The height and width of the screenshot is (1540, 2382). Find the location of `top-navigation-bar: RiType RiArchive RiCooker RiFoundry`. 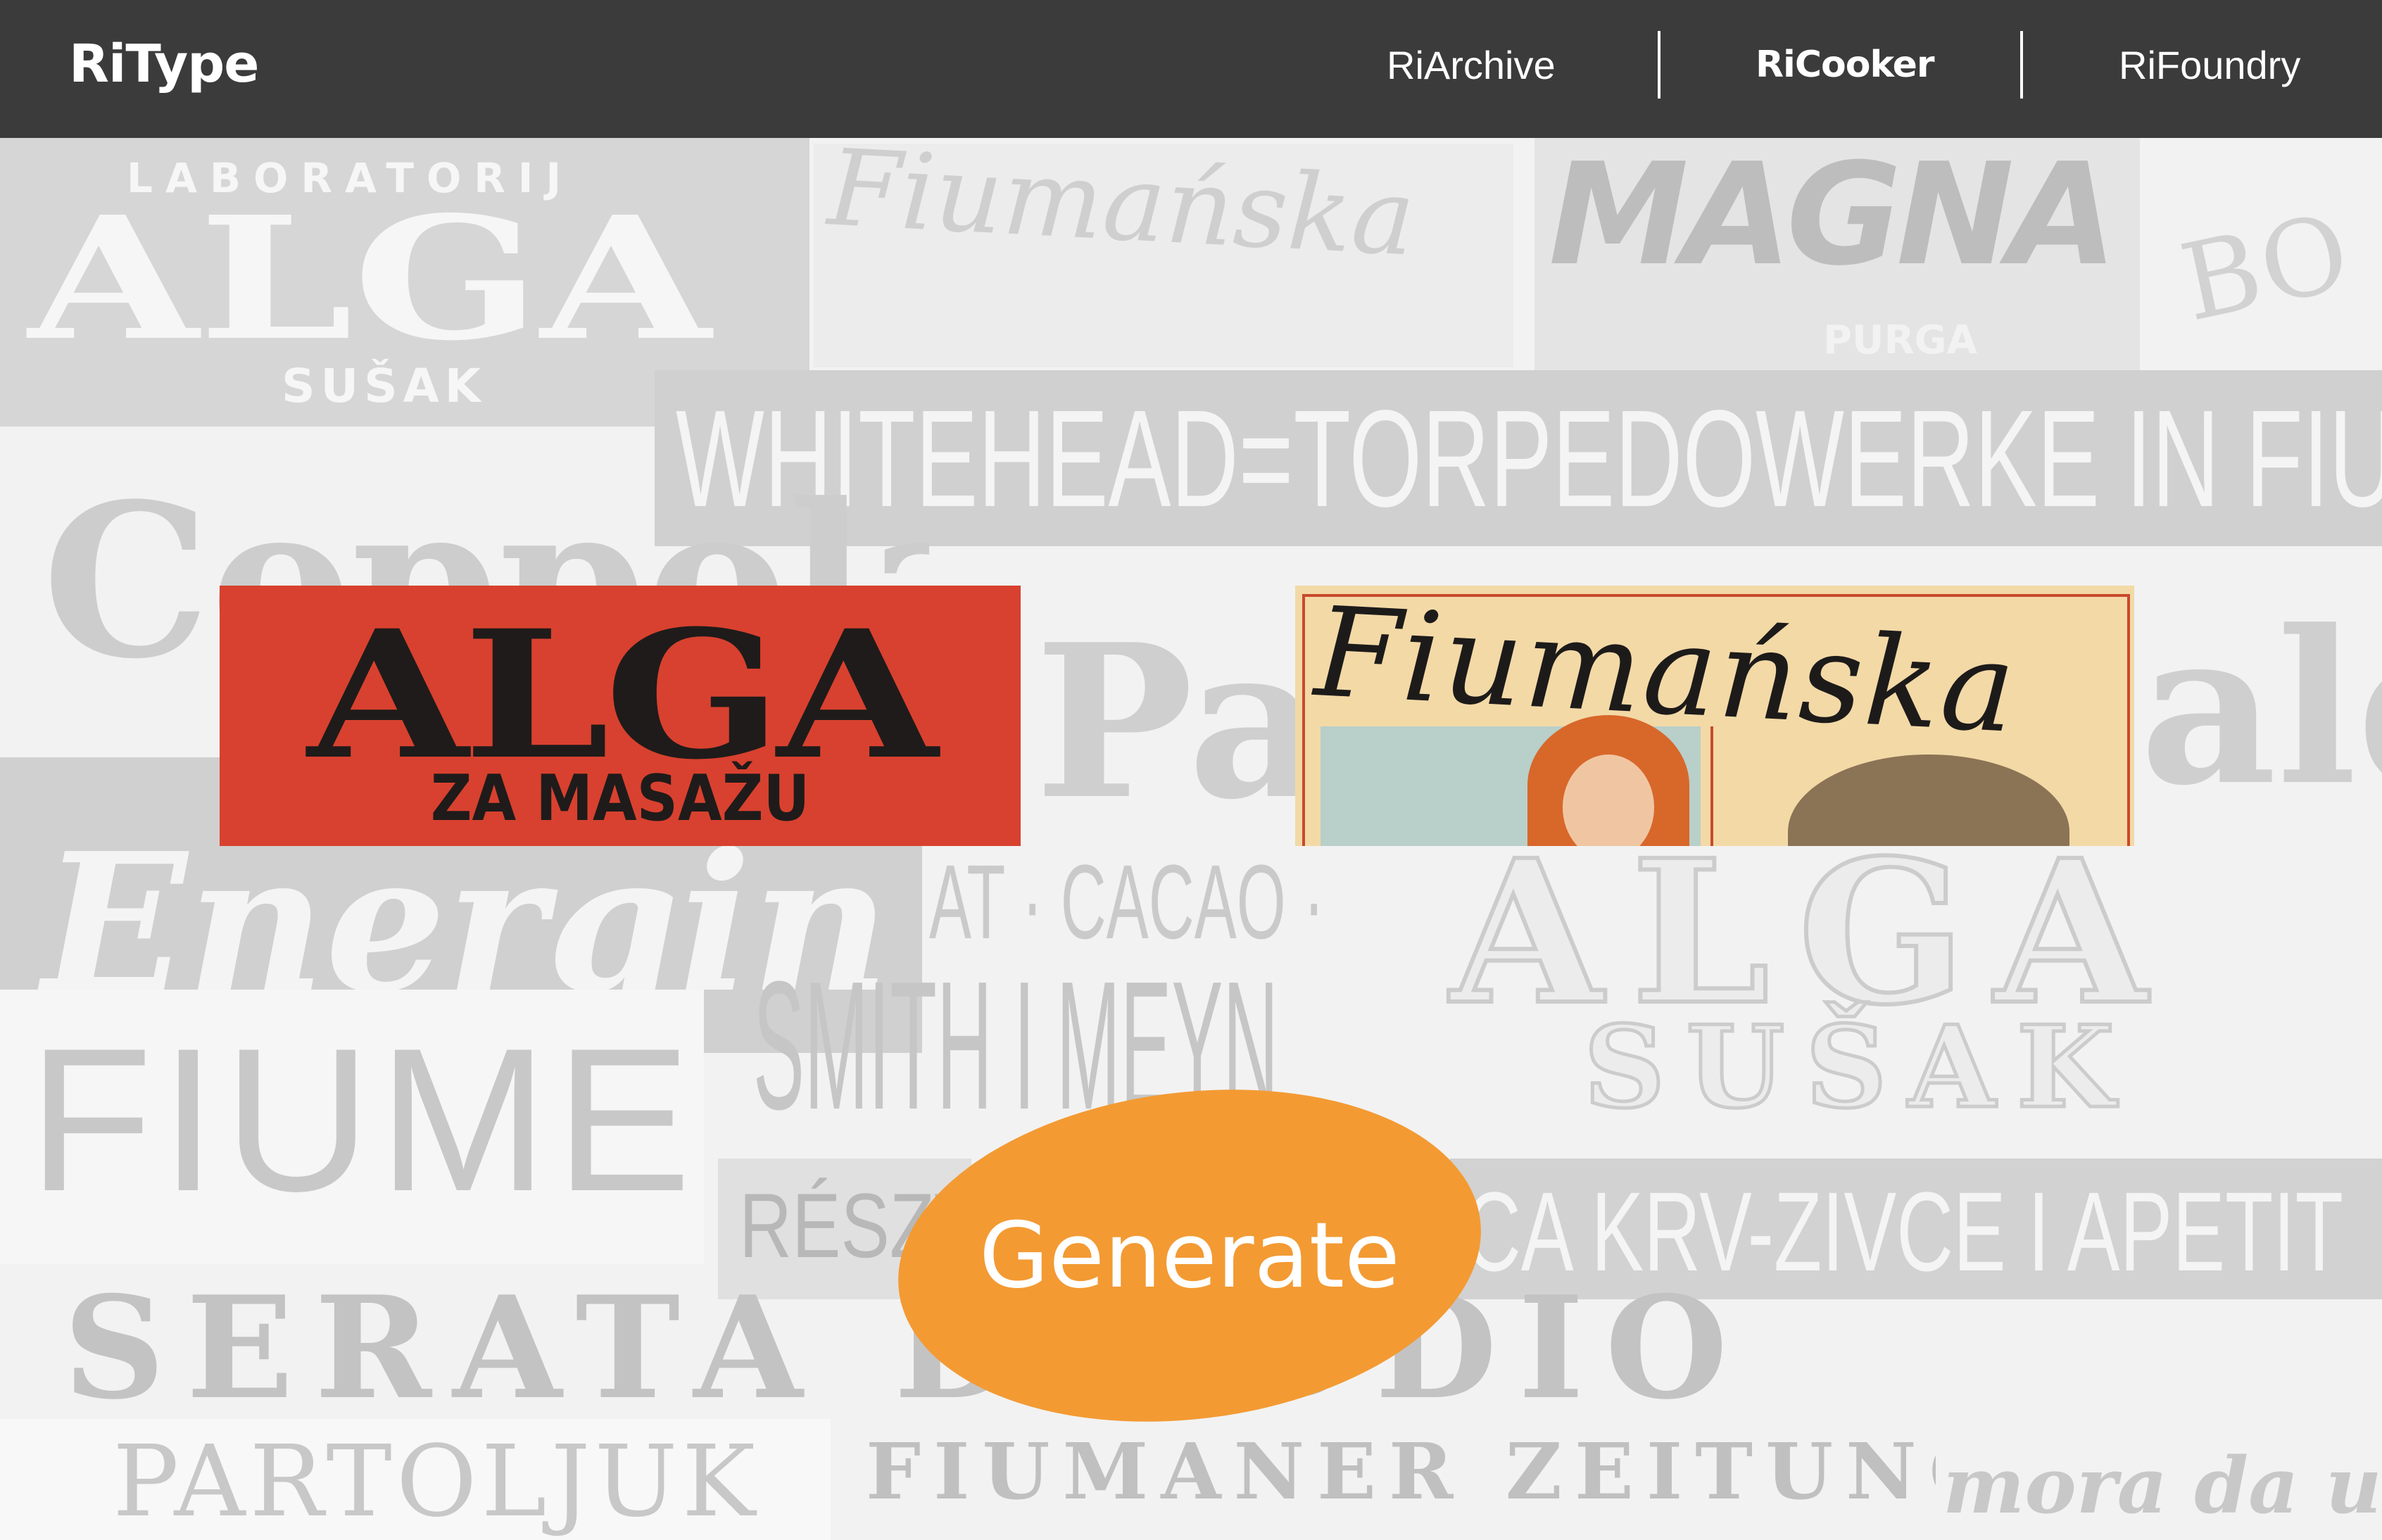

top-navigation-bar: RiType RiArchive RiCooker RiFoundry is located at coordinates (1191, 69).